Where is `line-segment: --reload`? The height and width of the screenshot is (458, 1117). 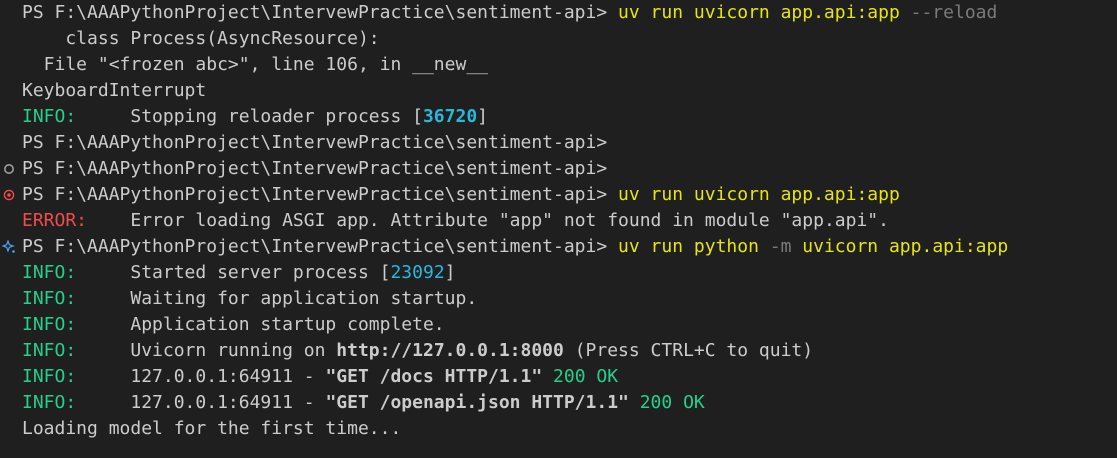 line-segment: --reload is located at coordinates (948, 12).